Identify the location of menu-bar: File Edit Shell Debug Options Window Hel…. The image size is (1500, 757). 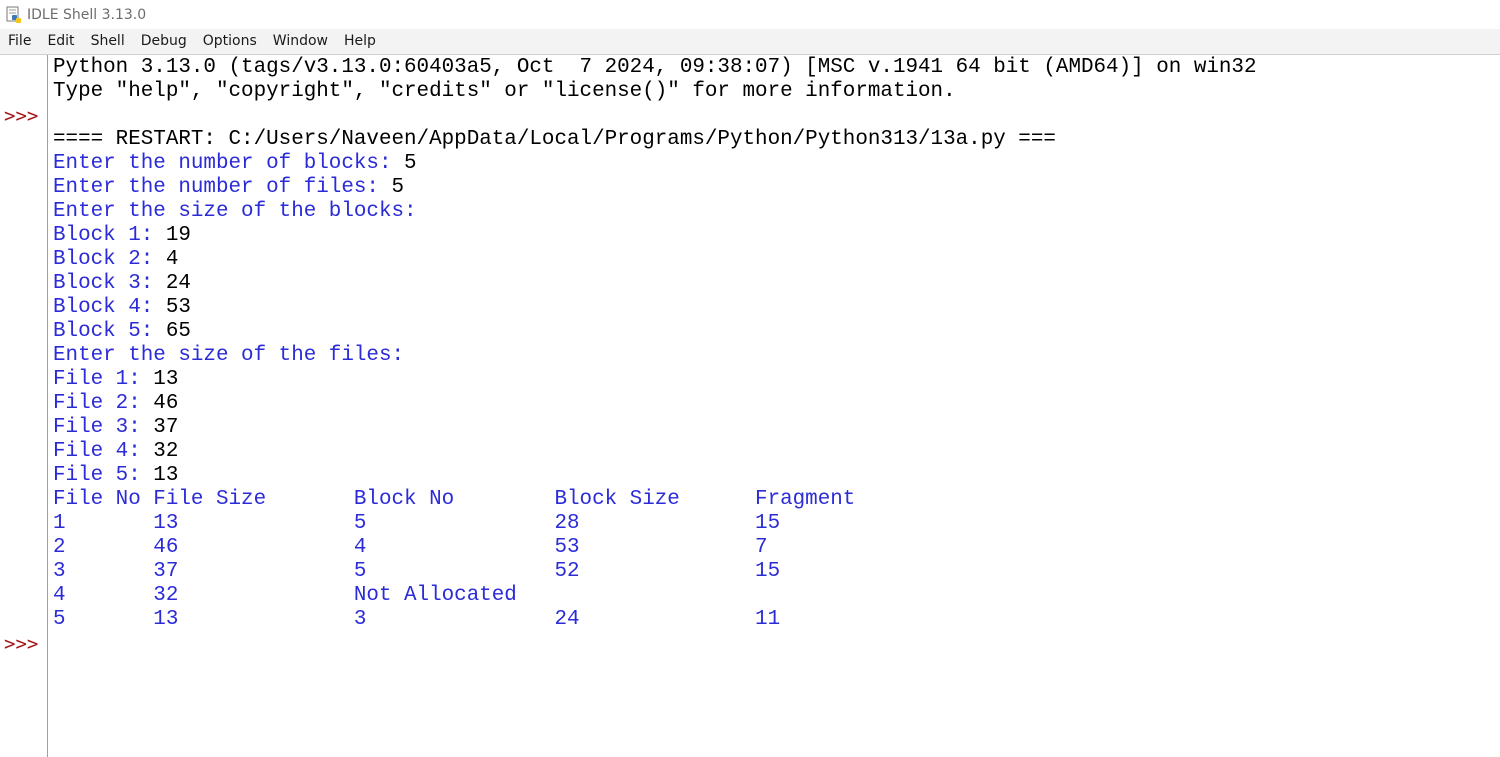
(750, 42).